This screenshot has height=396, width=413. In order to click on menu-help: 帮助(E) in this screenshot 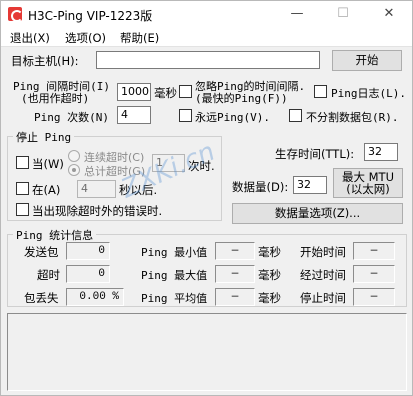, I will do `click(139, 38)`.